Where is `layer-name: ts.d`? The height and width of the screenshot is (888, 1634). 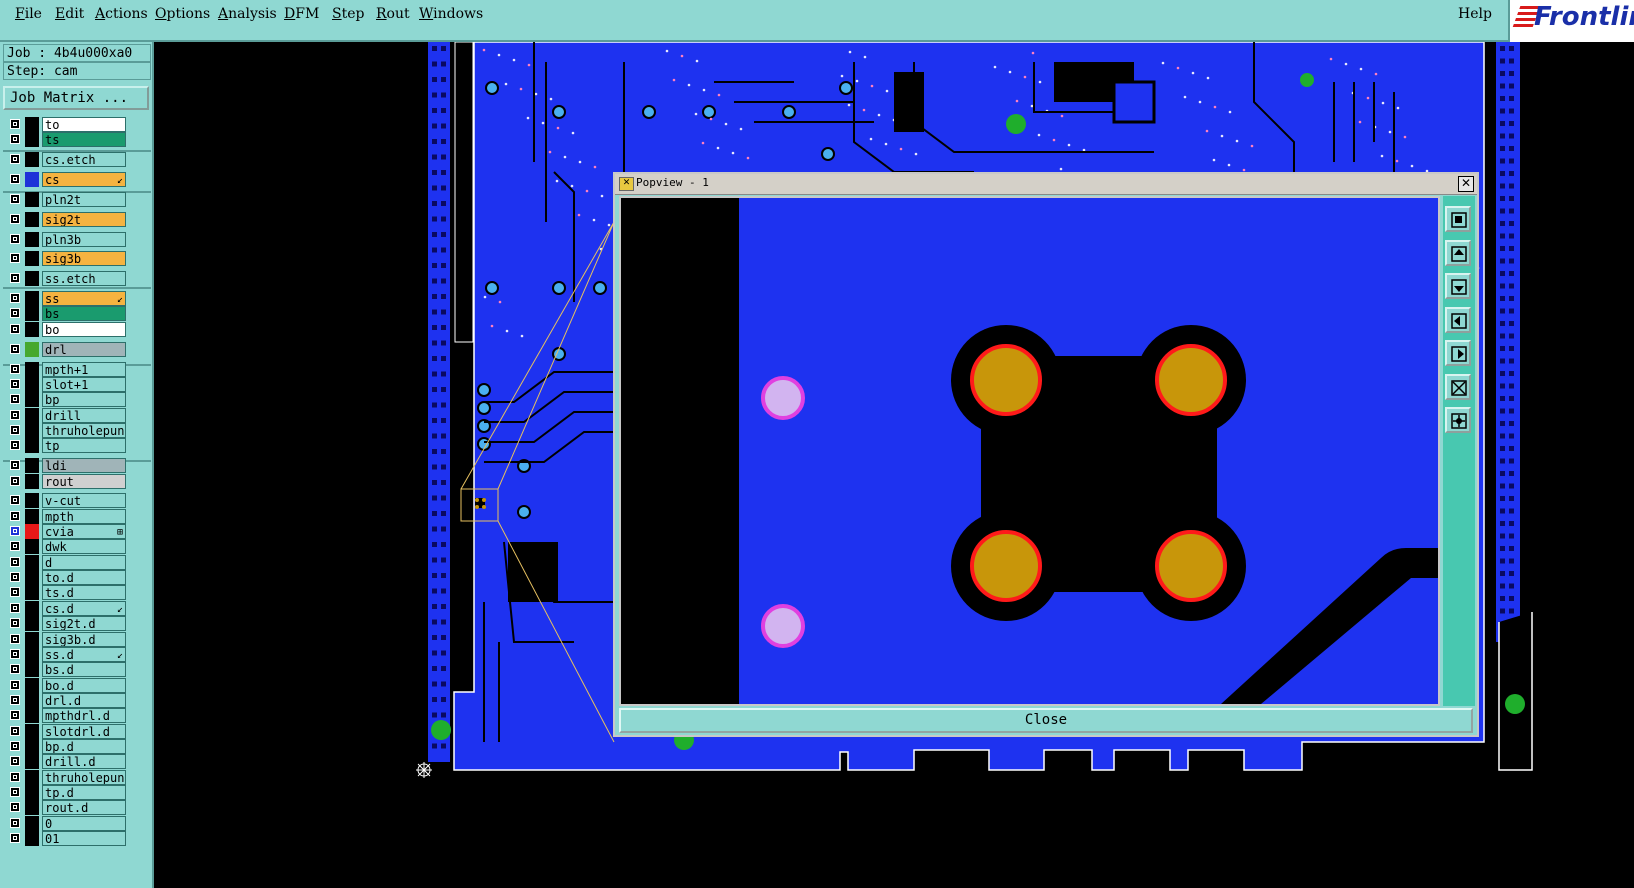
layer-name: ts.d is located at coordinates (84, 592).